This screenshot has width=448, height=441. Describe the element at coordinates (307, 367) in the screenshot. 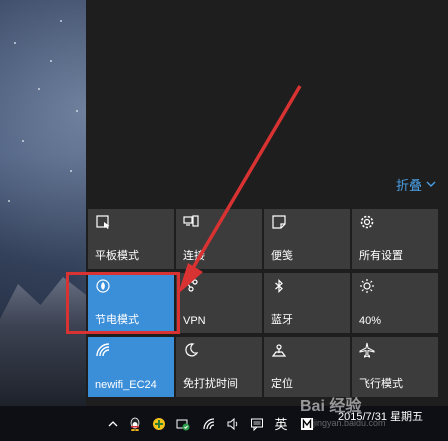

I see `tile-location: 定位` at that location.